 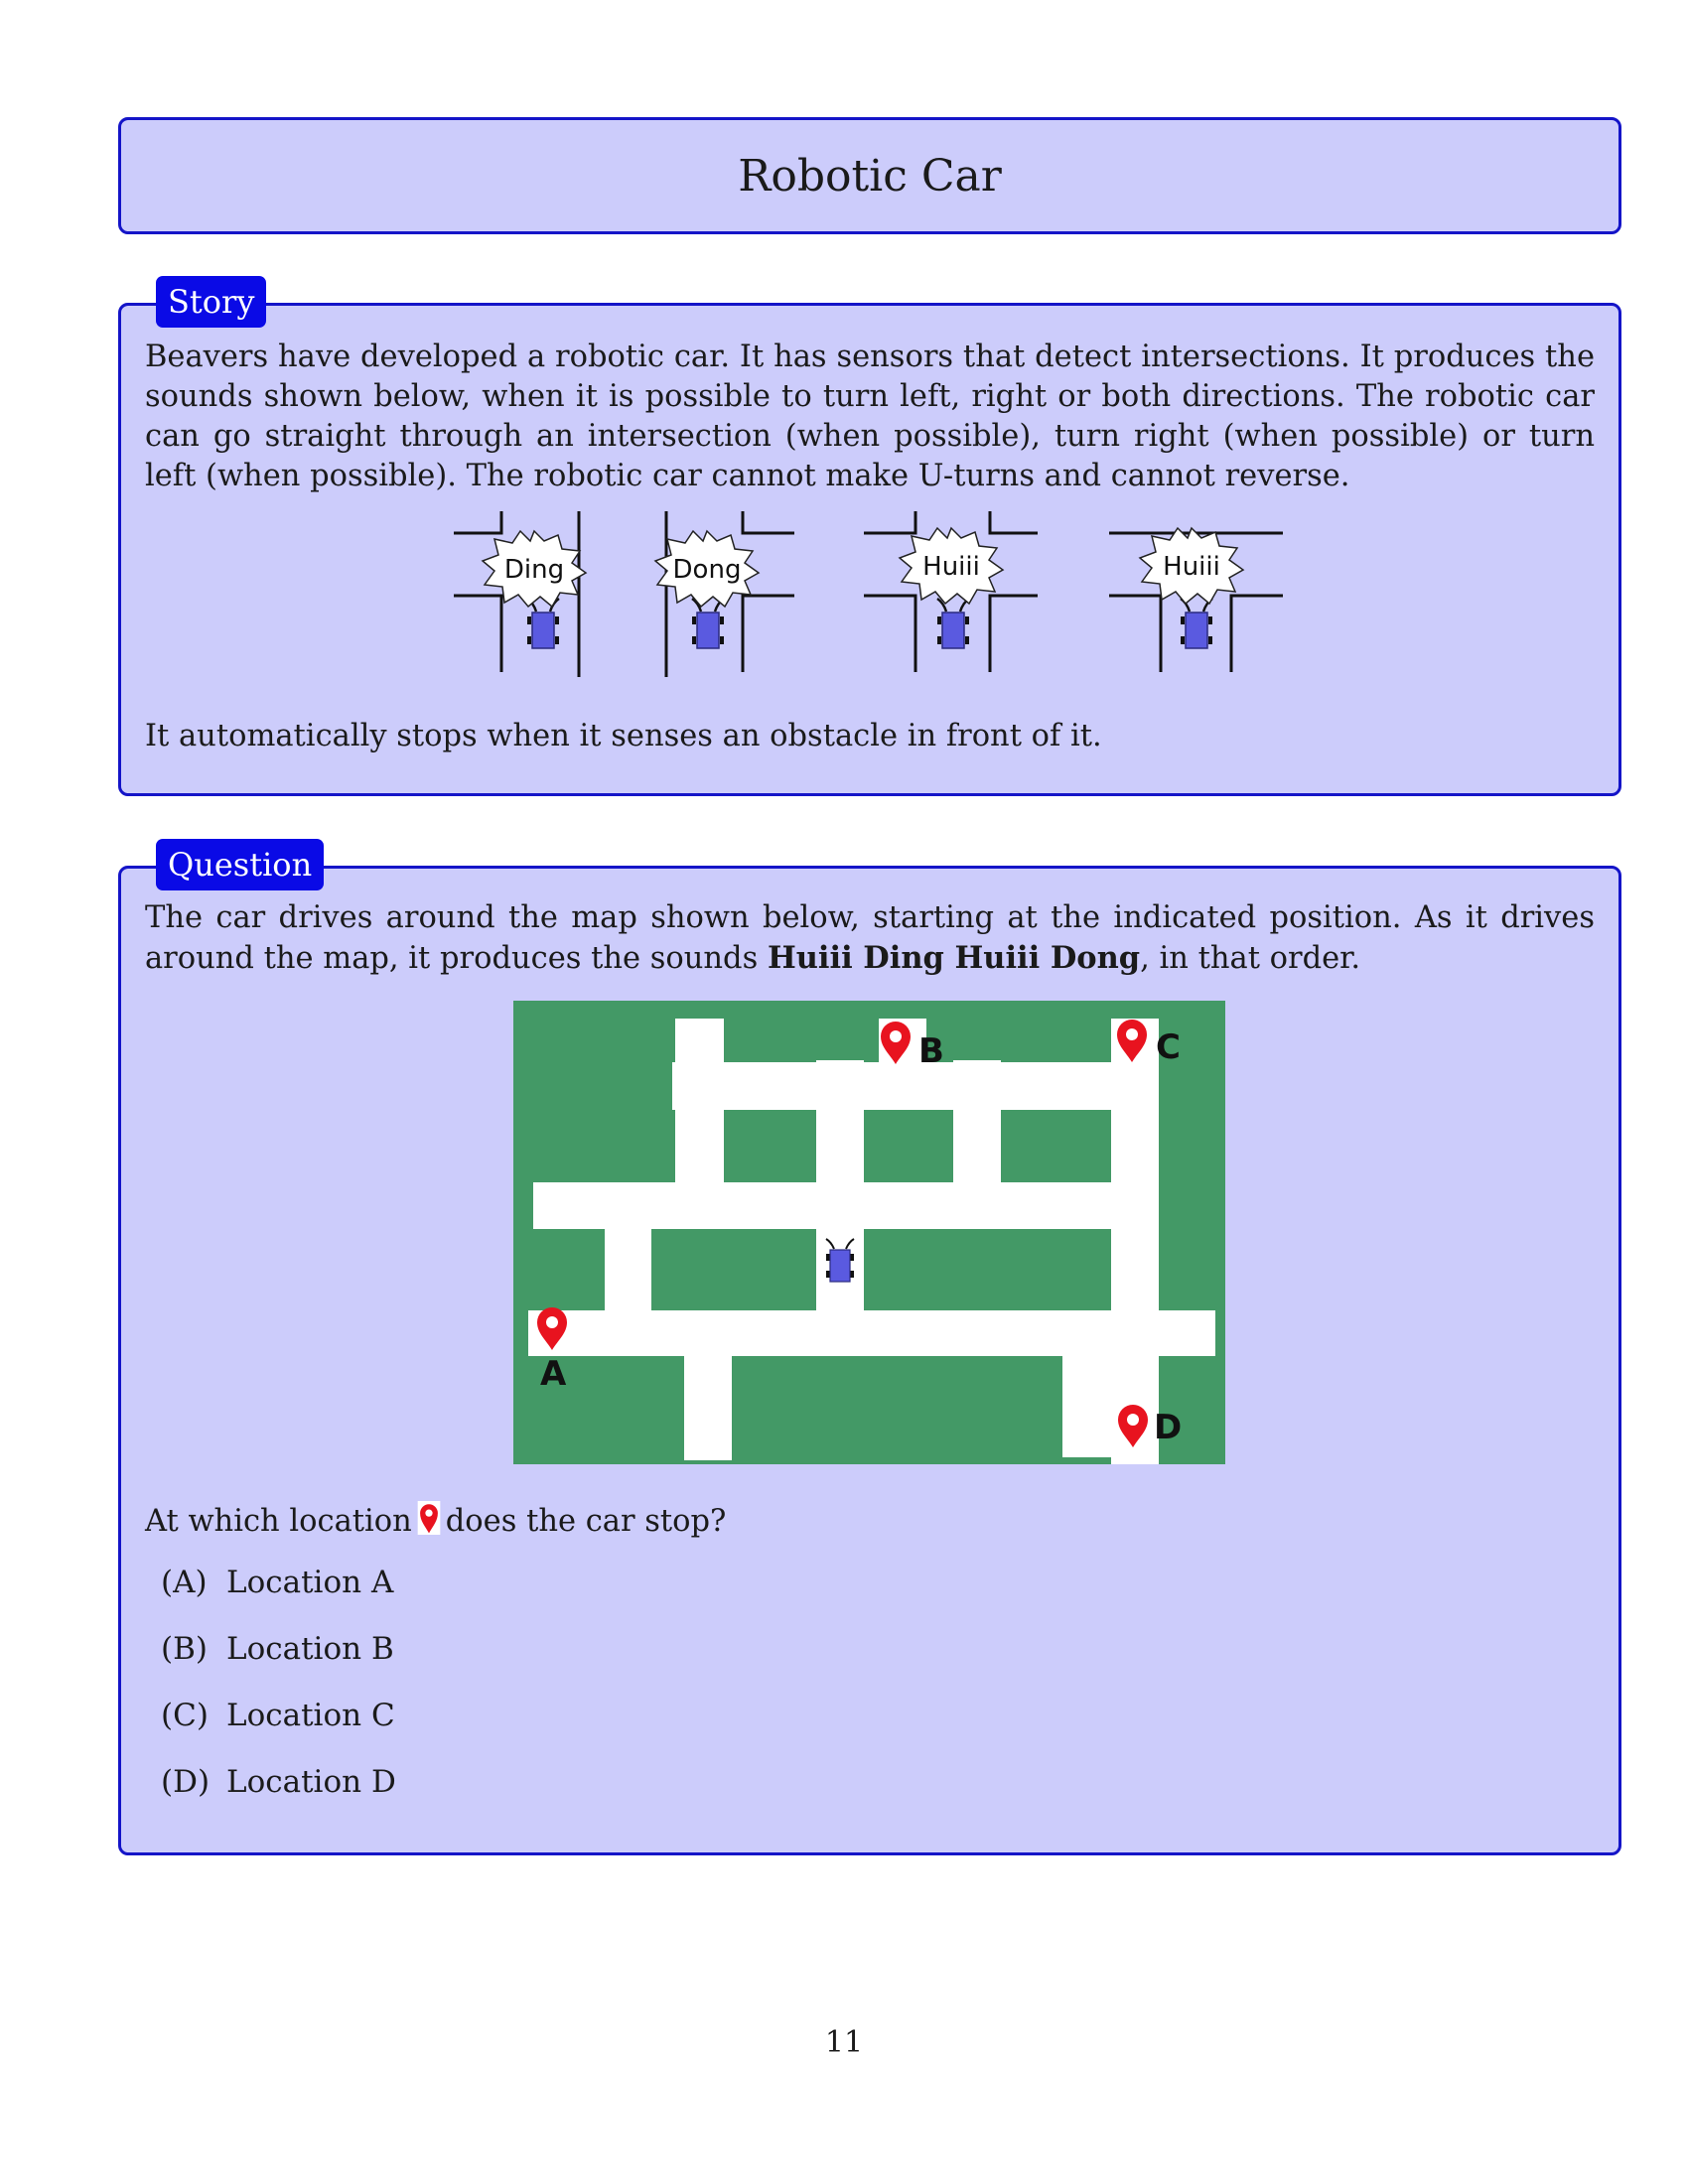 What do you see at coordinates (951, 591) in the screenshot?
I see `sound-huiii-scene-1: Huiii` at bounding box center [951, 591].